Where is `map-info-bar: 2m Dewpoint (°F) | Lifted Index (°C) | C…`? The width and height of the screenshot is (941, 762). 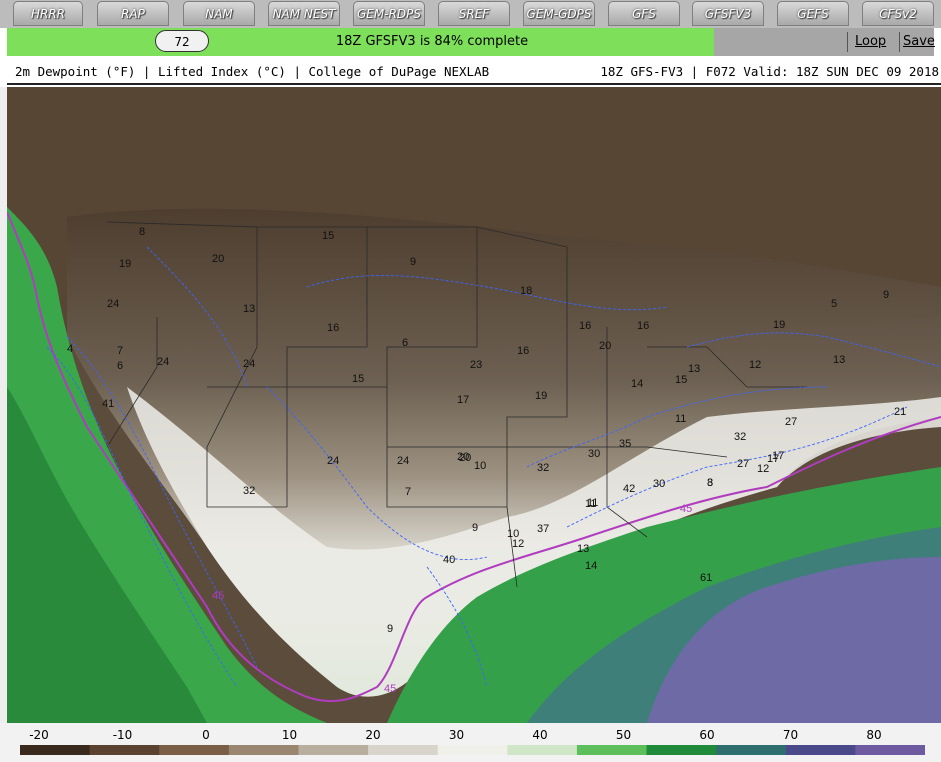
map-info-bar: 2m Dewpoint (°F) | Lifted Index (°C) | C… is located at coordinates (474, 72).